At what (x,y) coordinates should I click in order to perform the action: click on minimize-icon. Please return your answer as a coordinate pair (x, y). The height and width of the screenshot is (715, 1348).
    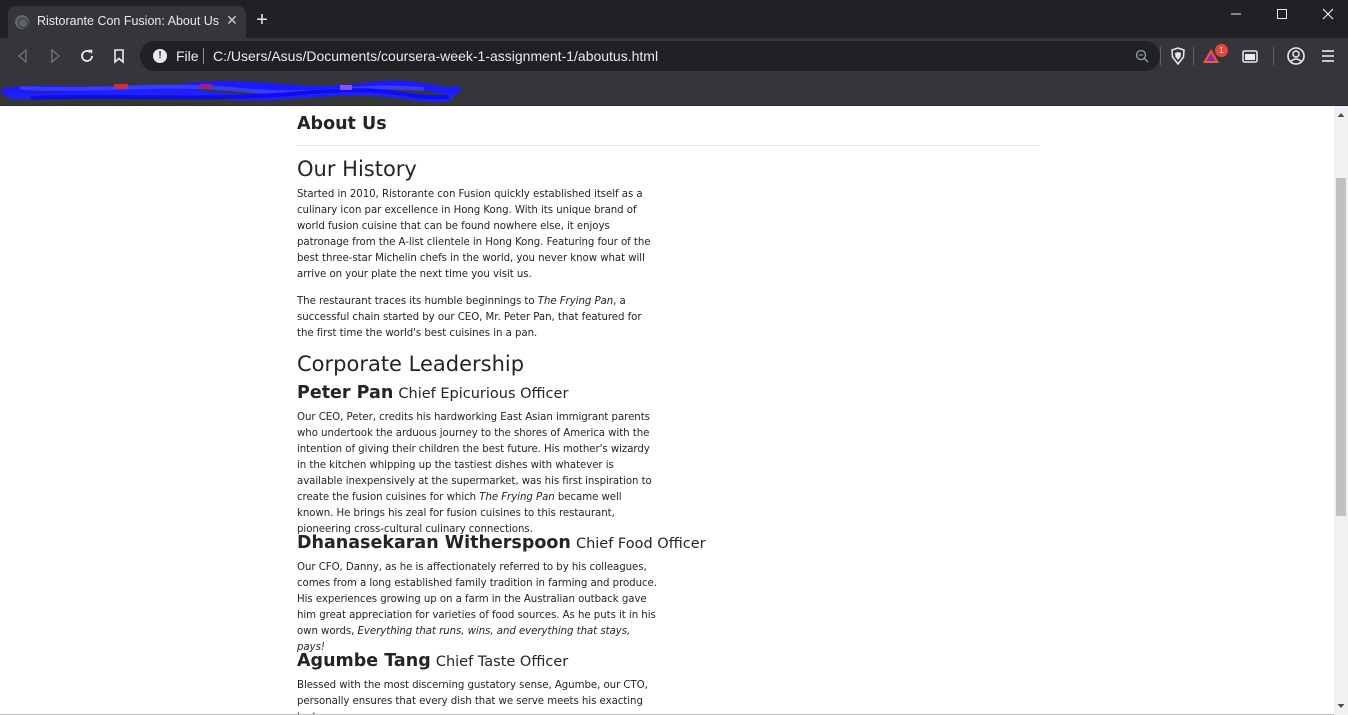
    Looking at the image, I should click on (1236, 14).